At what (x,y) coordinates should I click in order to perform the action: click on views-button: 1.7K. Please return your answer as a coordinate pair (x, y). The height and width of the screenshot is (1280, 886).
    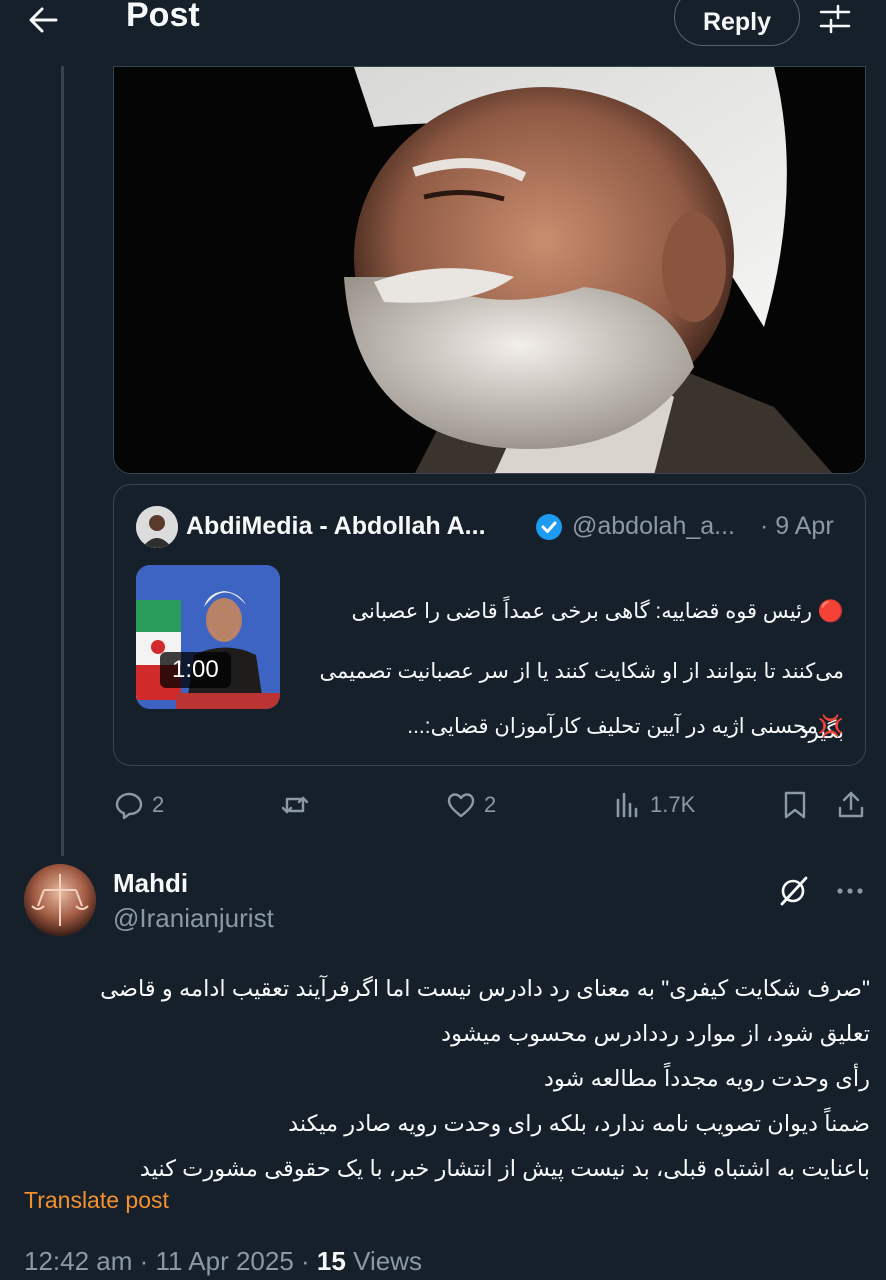
    Looking at the image, I should click on (653, 805).